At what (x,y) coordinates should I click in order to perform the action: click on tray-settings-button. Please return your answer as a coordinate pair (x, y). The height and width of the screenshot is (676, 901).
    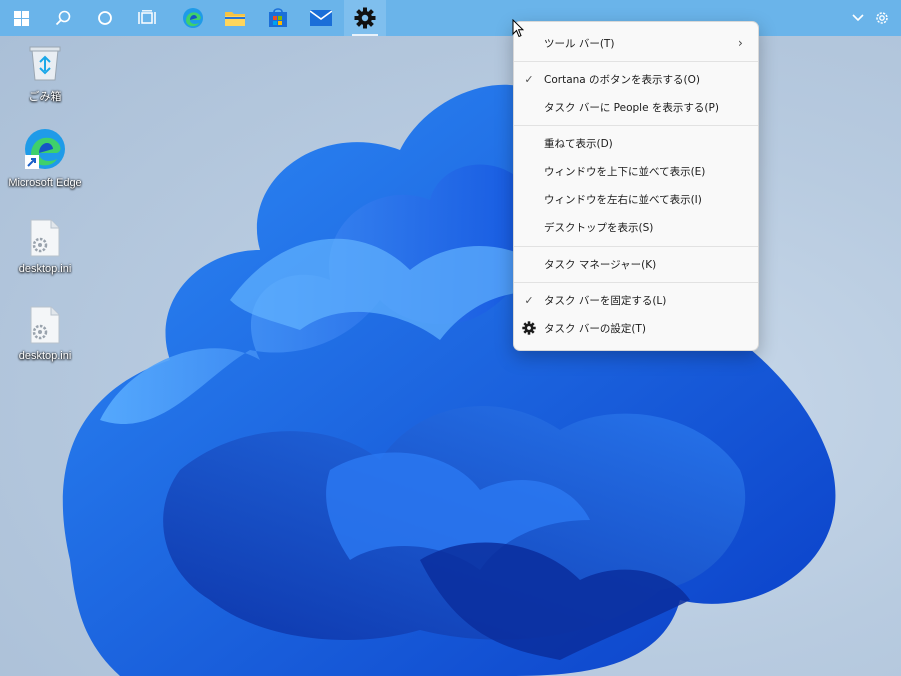
    Looking at the image, I should click on (882, 18).